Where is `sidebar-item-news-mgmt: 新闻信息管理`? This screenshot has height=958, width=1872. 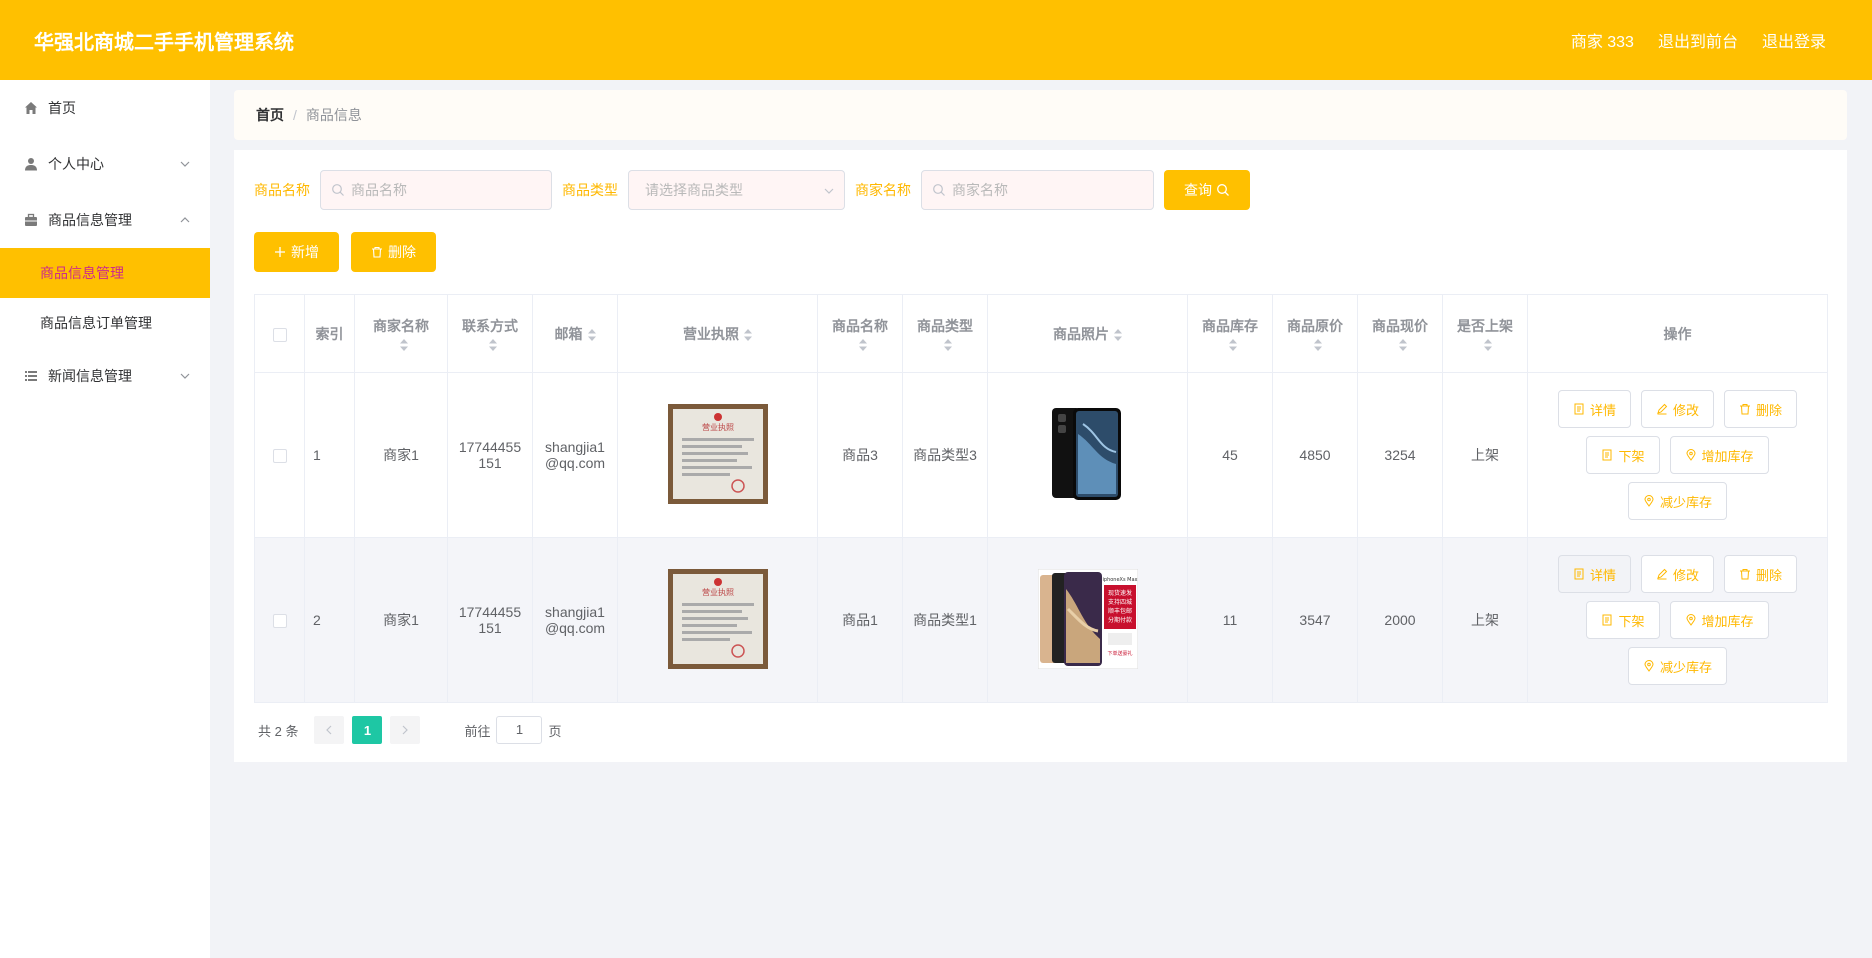
sidebar-item-news-mgmt: 新闻信息管理 is located at coordinates (105, 376).